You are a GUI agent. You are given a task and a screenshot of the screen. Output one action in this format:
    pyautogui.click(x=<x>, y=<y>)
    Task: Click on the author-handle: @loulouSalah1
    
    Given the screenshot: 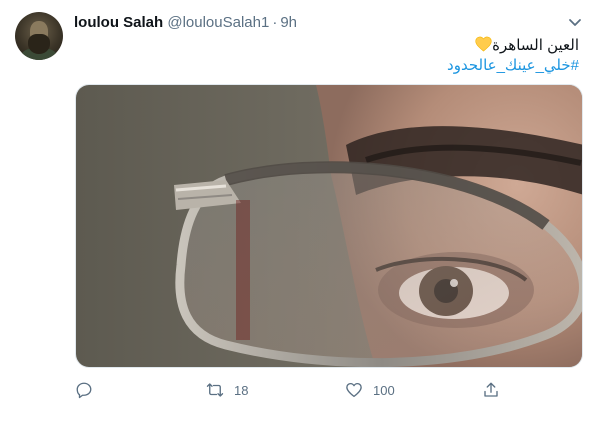 What is the action you would take?
    pyautogui.click(x=218, y=22)
    